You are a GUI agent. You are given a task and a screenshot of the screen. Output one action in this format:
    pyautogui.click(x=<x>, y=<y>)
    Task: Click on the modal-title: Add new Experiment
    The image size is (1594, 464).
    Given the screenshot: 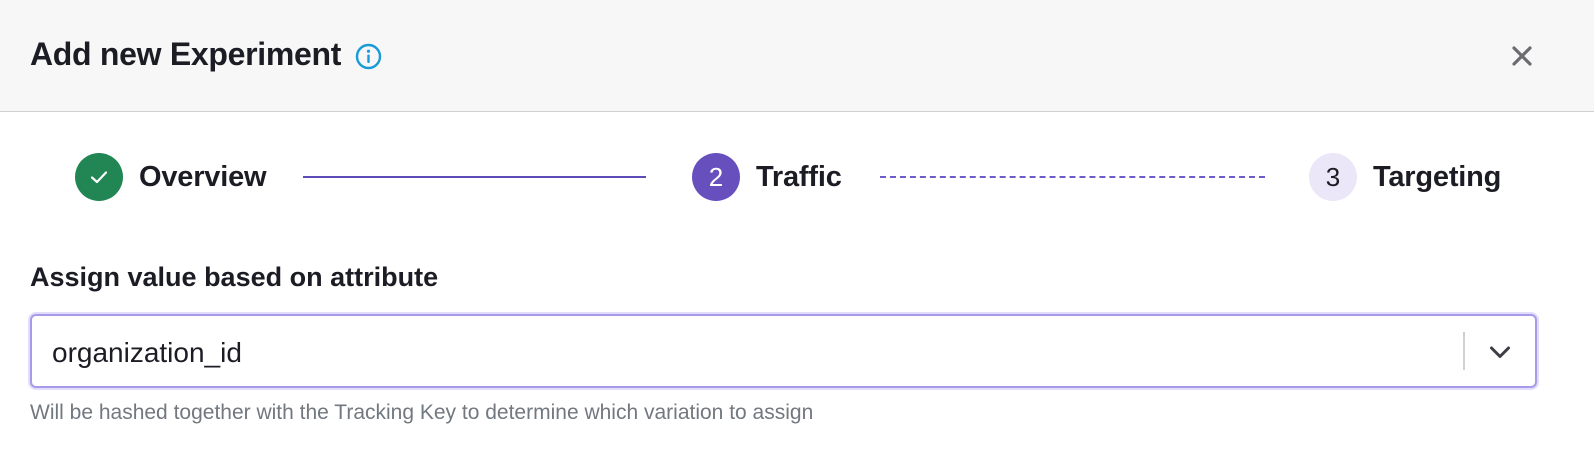 What is the action you would take?
    pyautogui.click(x=186, y=54)
    